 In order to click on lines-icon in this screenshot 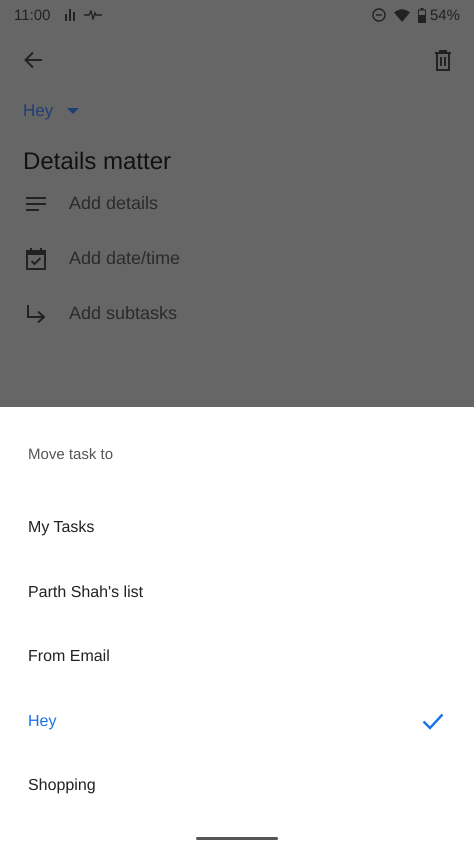, I will do `click(36, 204)`.